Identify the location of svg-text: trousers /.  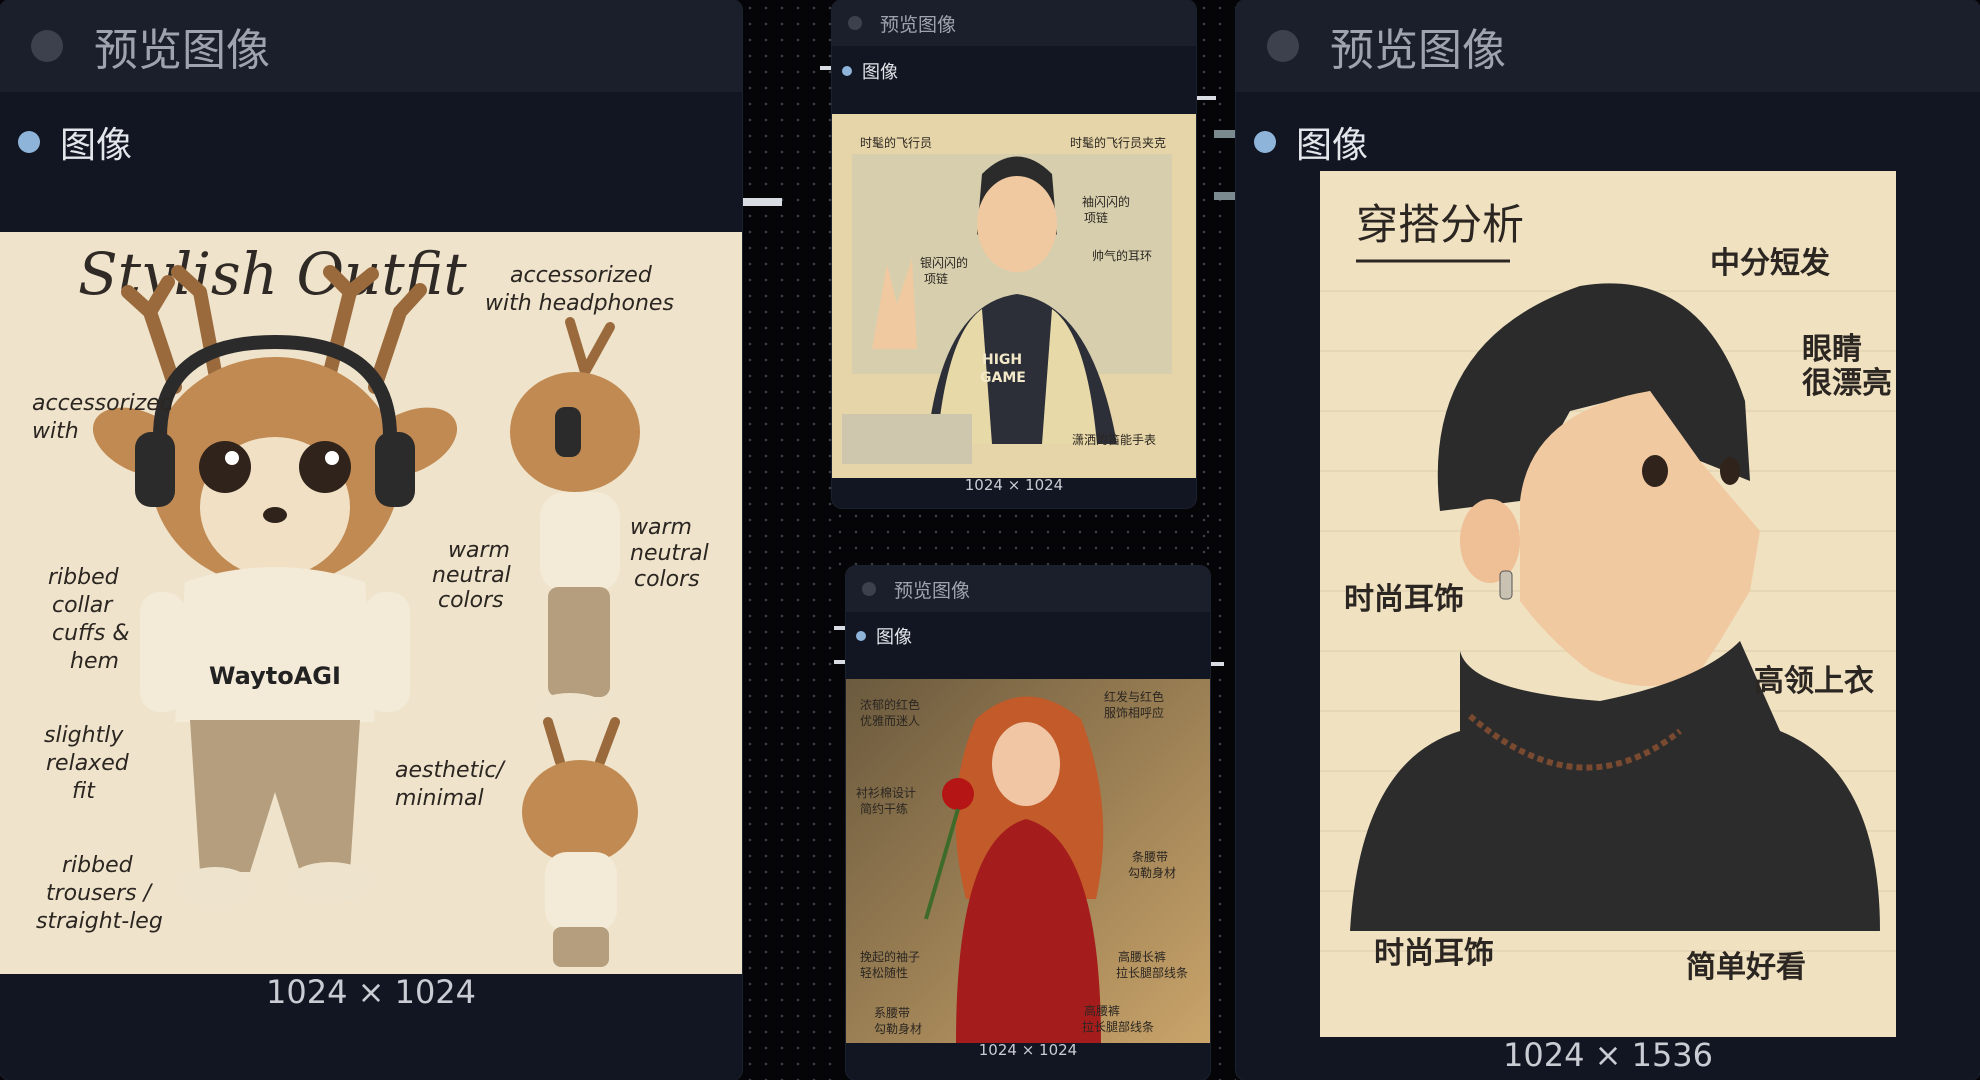
(100, 893).